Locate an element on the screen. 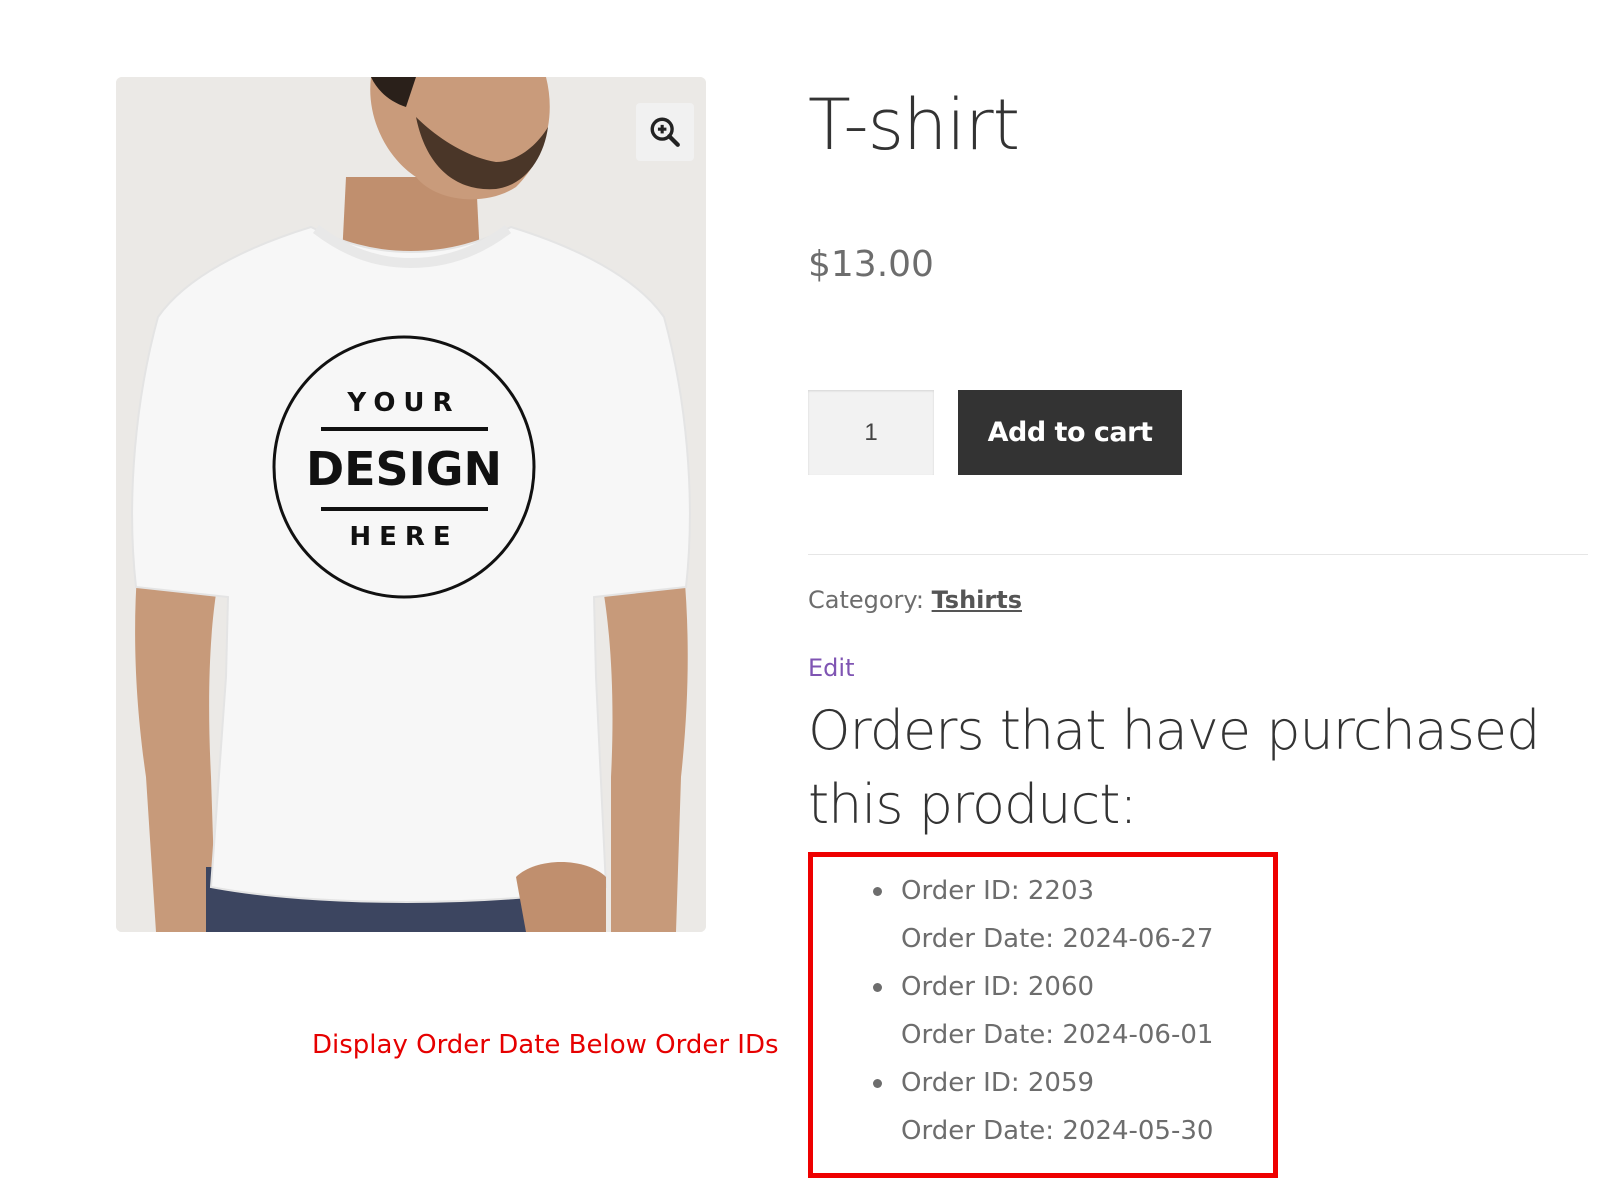  order-item: Order ID: 2060 Order Date: 2024-06-01 is located at coordinates (1013, 1011).